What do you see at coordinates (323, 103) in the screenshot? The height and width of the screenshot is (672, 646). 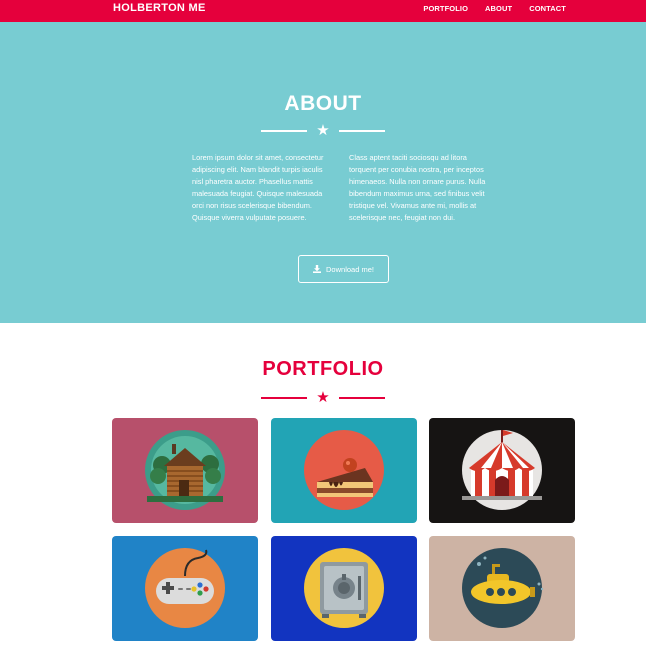 I see `about-title: ABOUT` at bounding box center [323, 103].